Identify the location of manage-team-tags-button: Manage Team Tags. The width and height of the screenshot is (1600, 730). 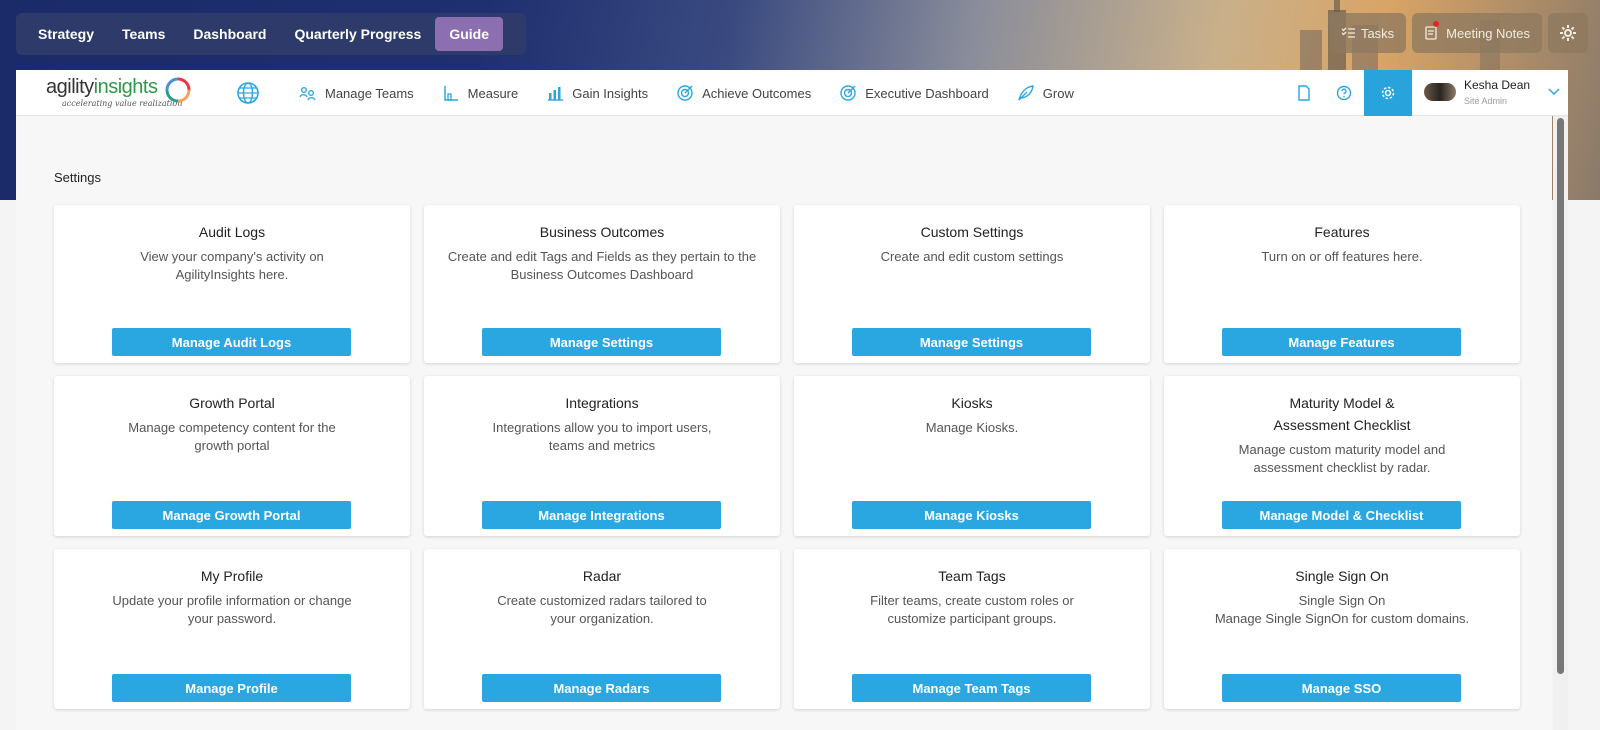
(971, 688).